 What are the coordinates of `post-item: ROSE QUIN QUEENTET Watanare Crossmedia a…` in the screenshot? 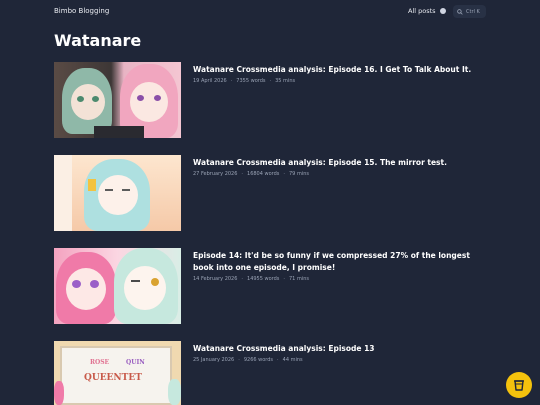 It's located at (269, 373).